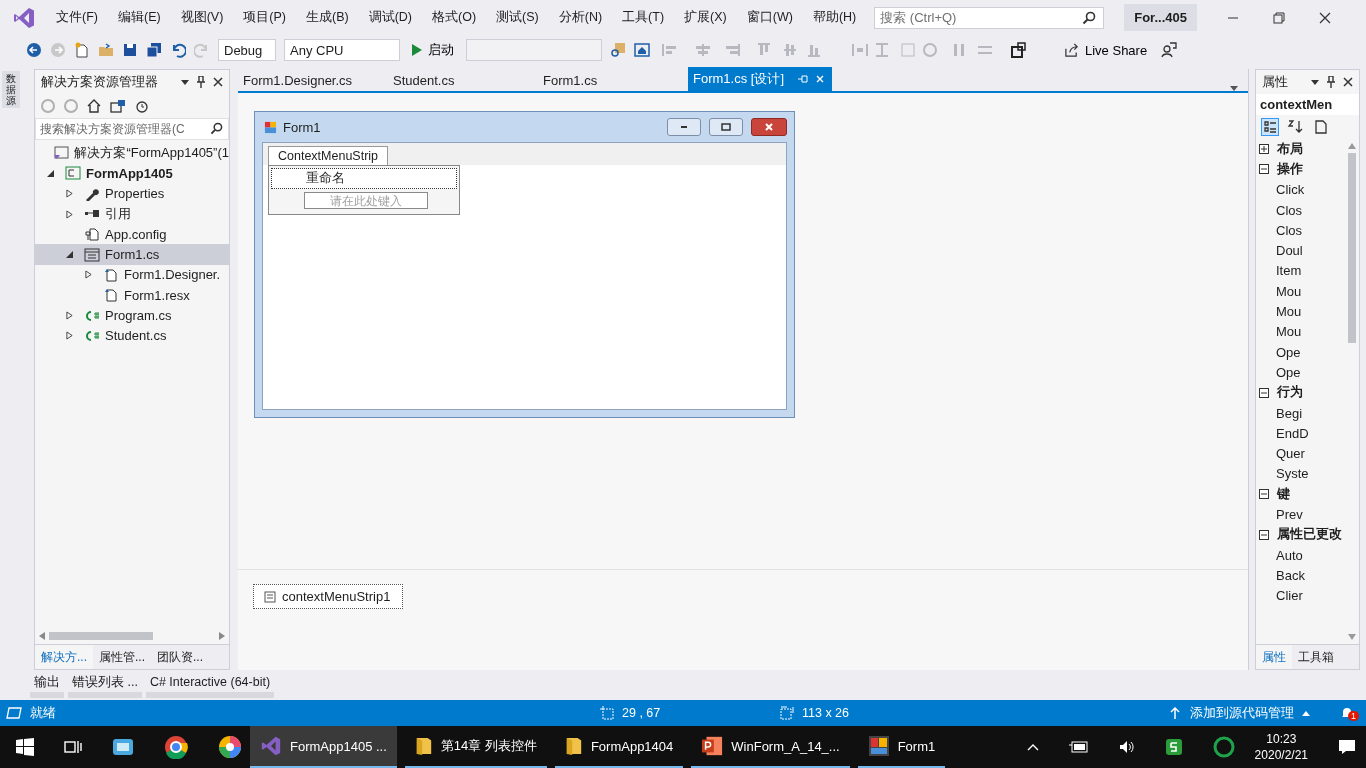 This screenshot has height=768, width=1366. I want to click on chevron-up-icon, so click(1032, 747).